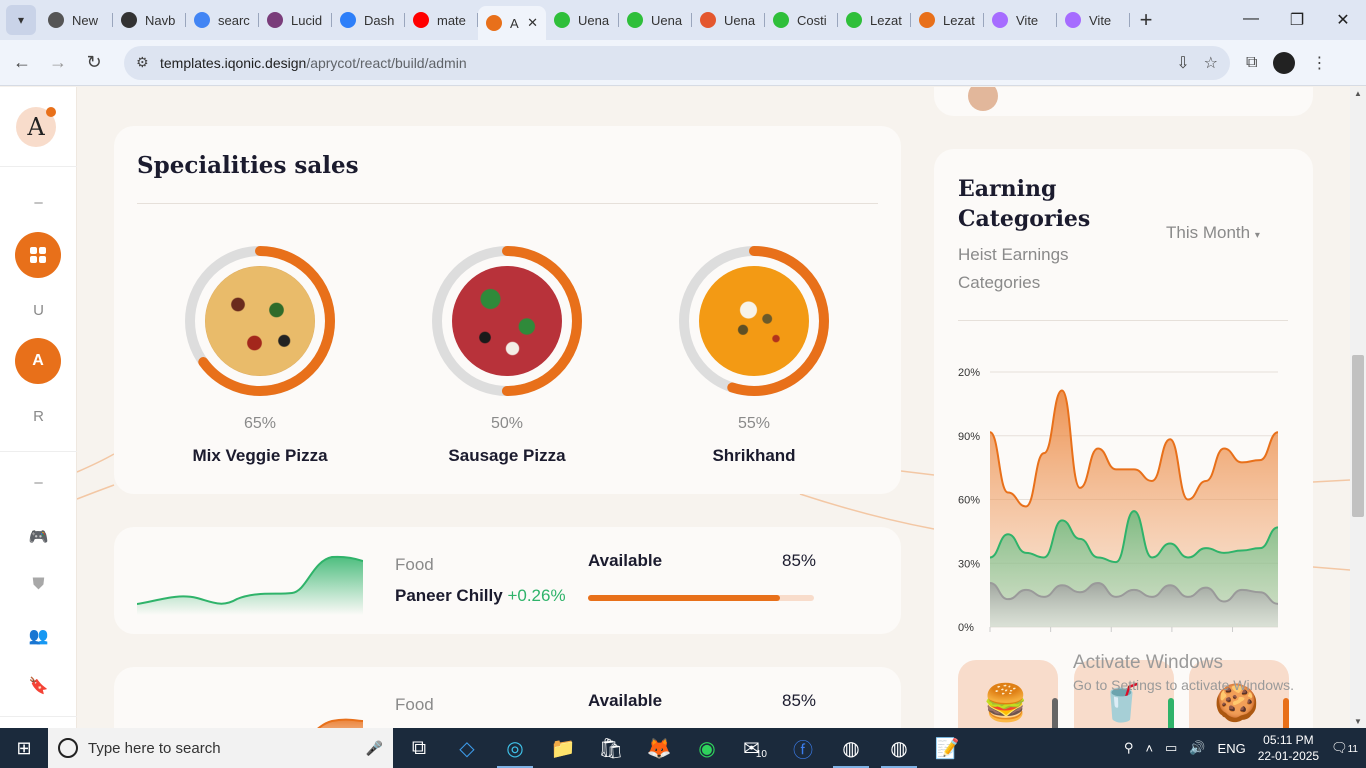  Describe the element at coordinates (1005, 702) in the screenshot. I see `burger-icon: 🍔` at that location.